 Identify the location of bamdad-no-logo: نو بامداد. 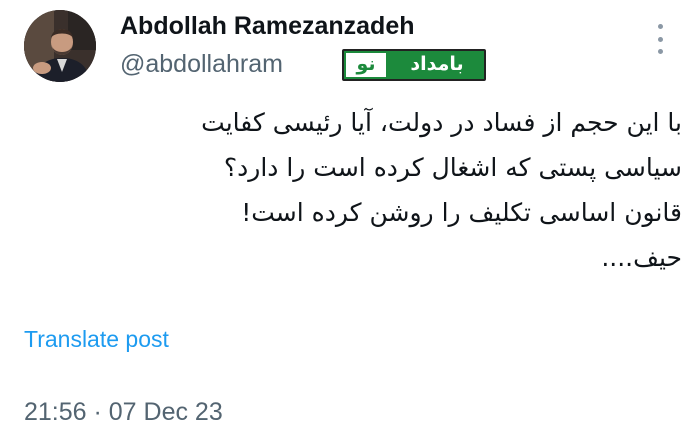
(414, 65).